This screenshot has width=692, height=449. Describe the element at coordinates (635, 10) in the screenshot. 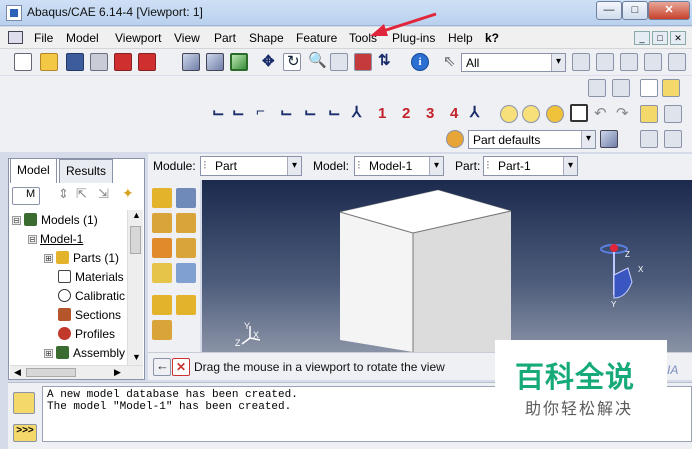

I see `maximize-button: □` at that location.